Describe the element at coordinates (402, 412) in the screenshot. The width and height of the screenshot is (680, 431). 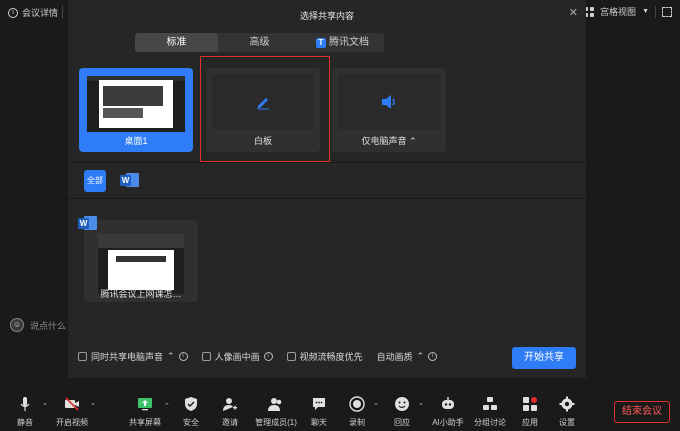
I see `toolbar-reaction: 回应` at that location.